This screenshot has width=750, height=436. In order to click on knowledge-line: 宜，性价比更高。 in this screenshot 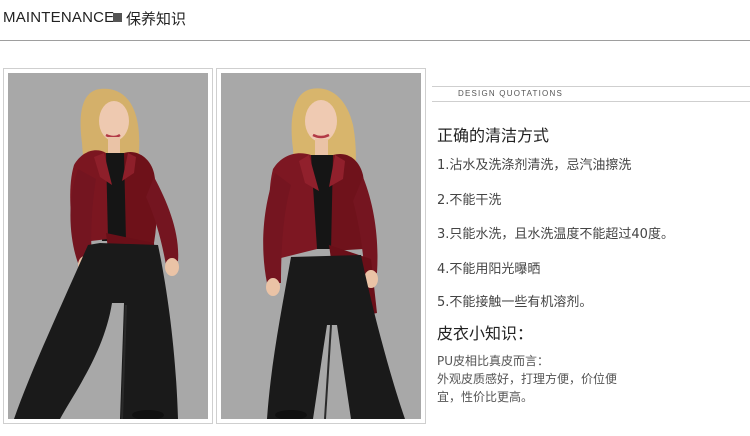, I will do `click(485, 397)`.